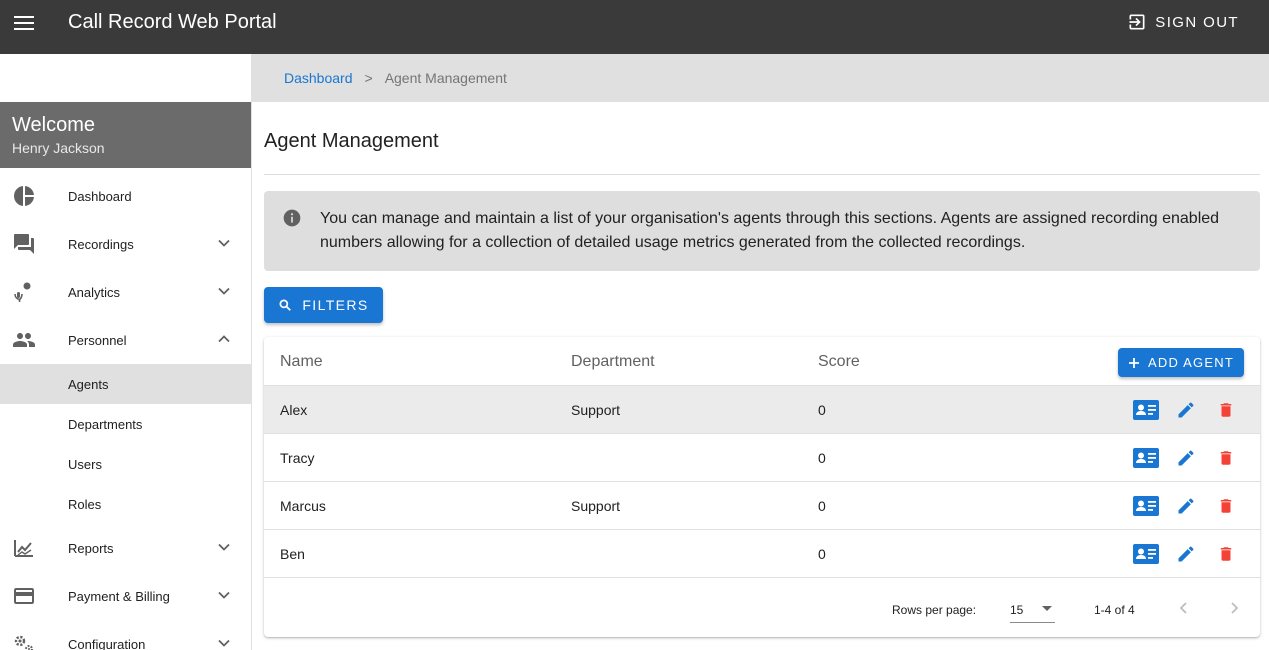  Describe the element at coordinates (292, 218) in the screenshot. I see `info-icon` at that location.